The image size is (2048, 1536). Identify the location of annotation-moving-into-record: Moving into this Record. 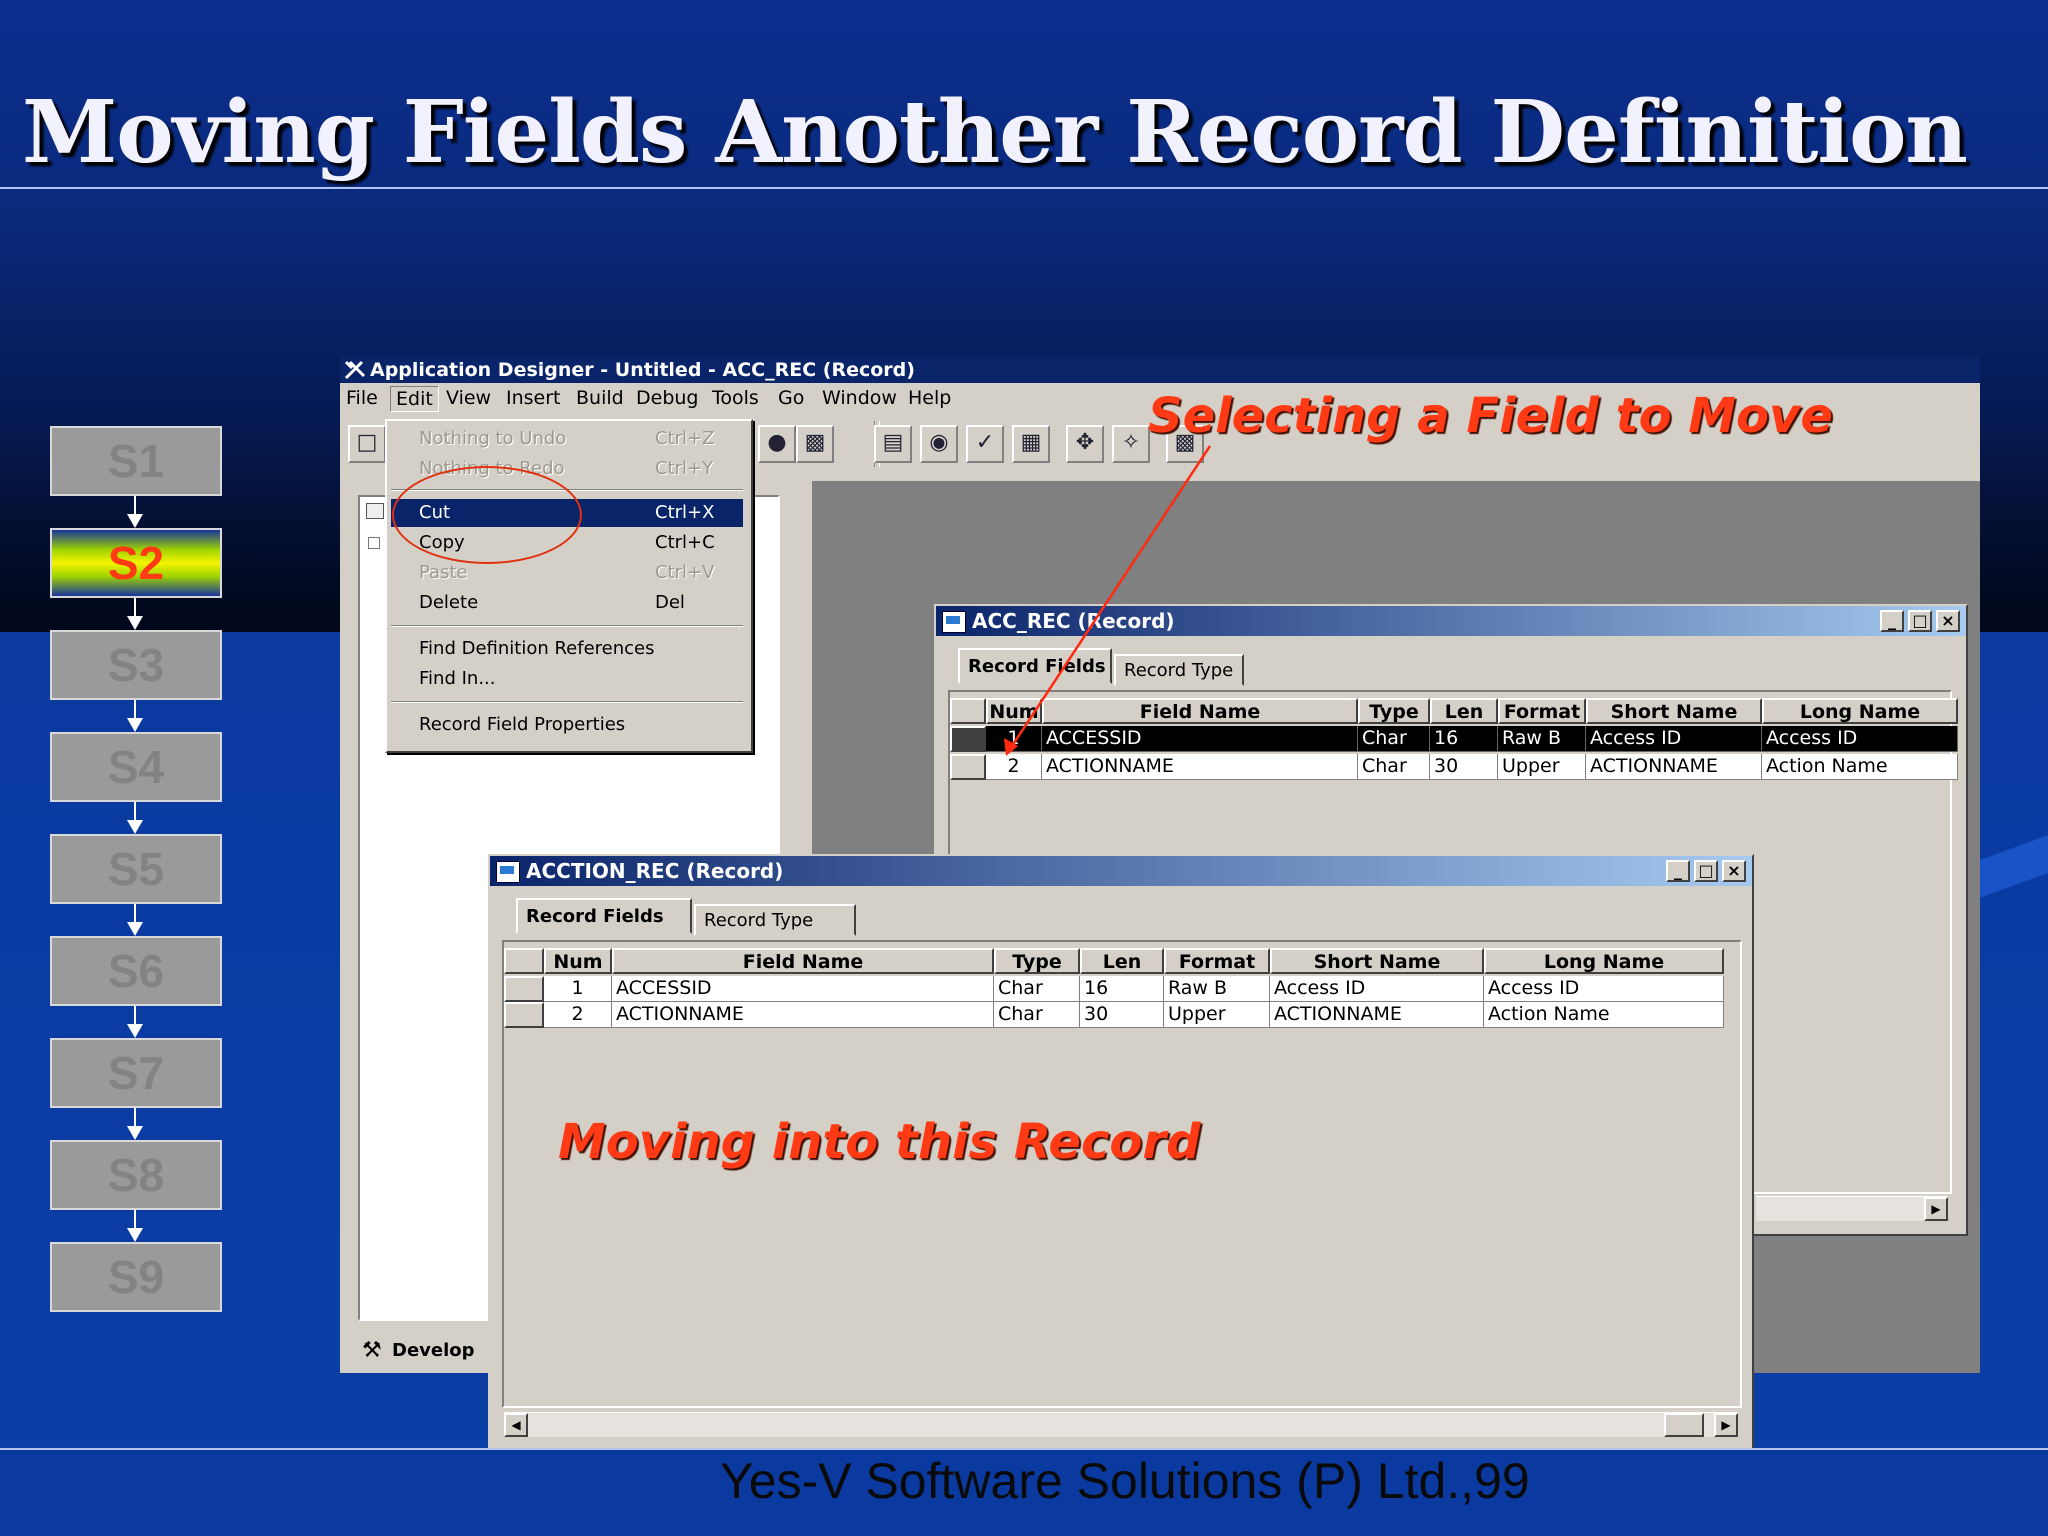
(879, 1142).